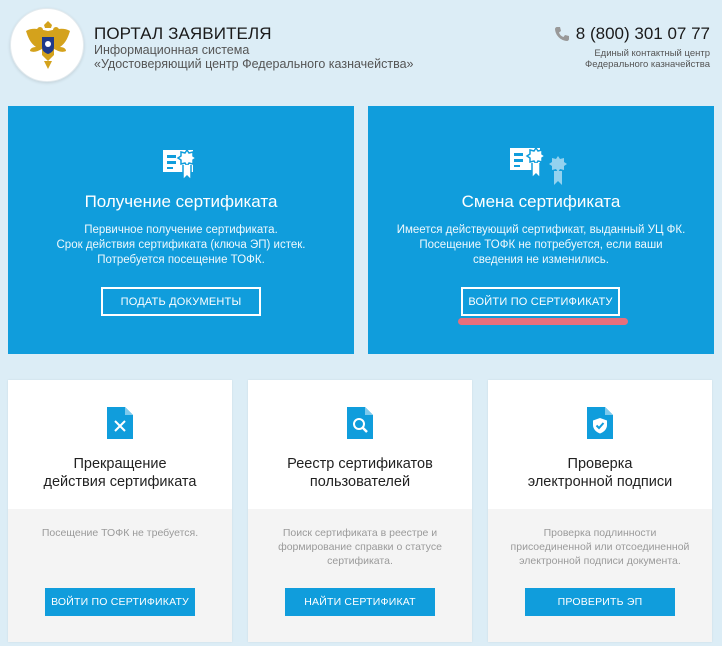  I want to click on card-desc-line: присоединенной или отсоединенной, so click(600, 547).